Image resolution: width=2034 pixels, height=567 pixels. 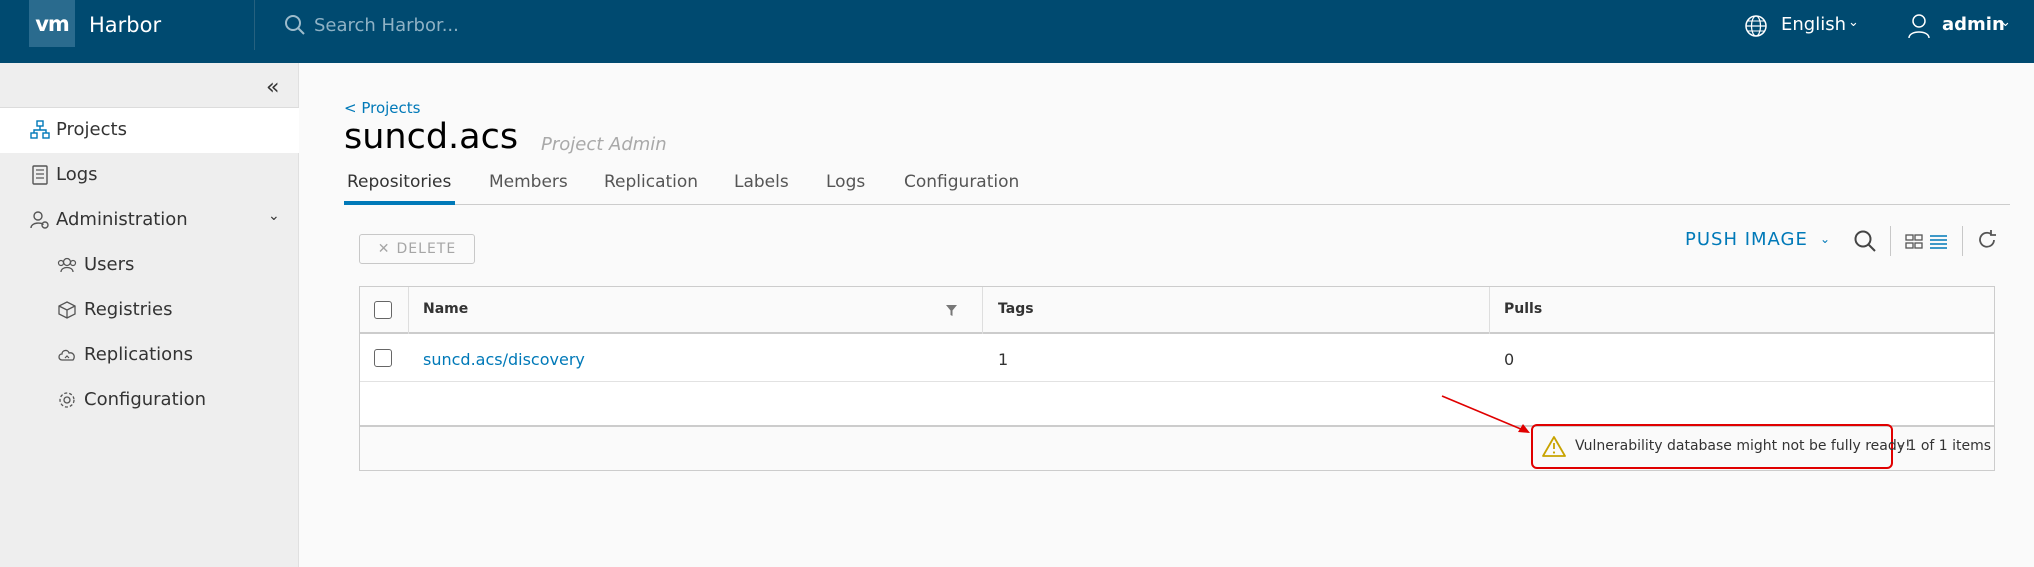 What do you see at coordinates (39, 220) in the screenshot?
I see `administration-icon` at bounding box center [39, 220].